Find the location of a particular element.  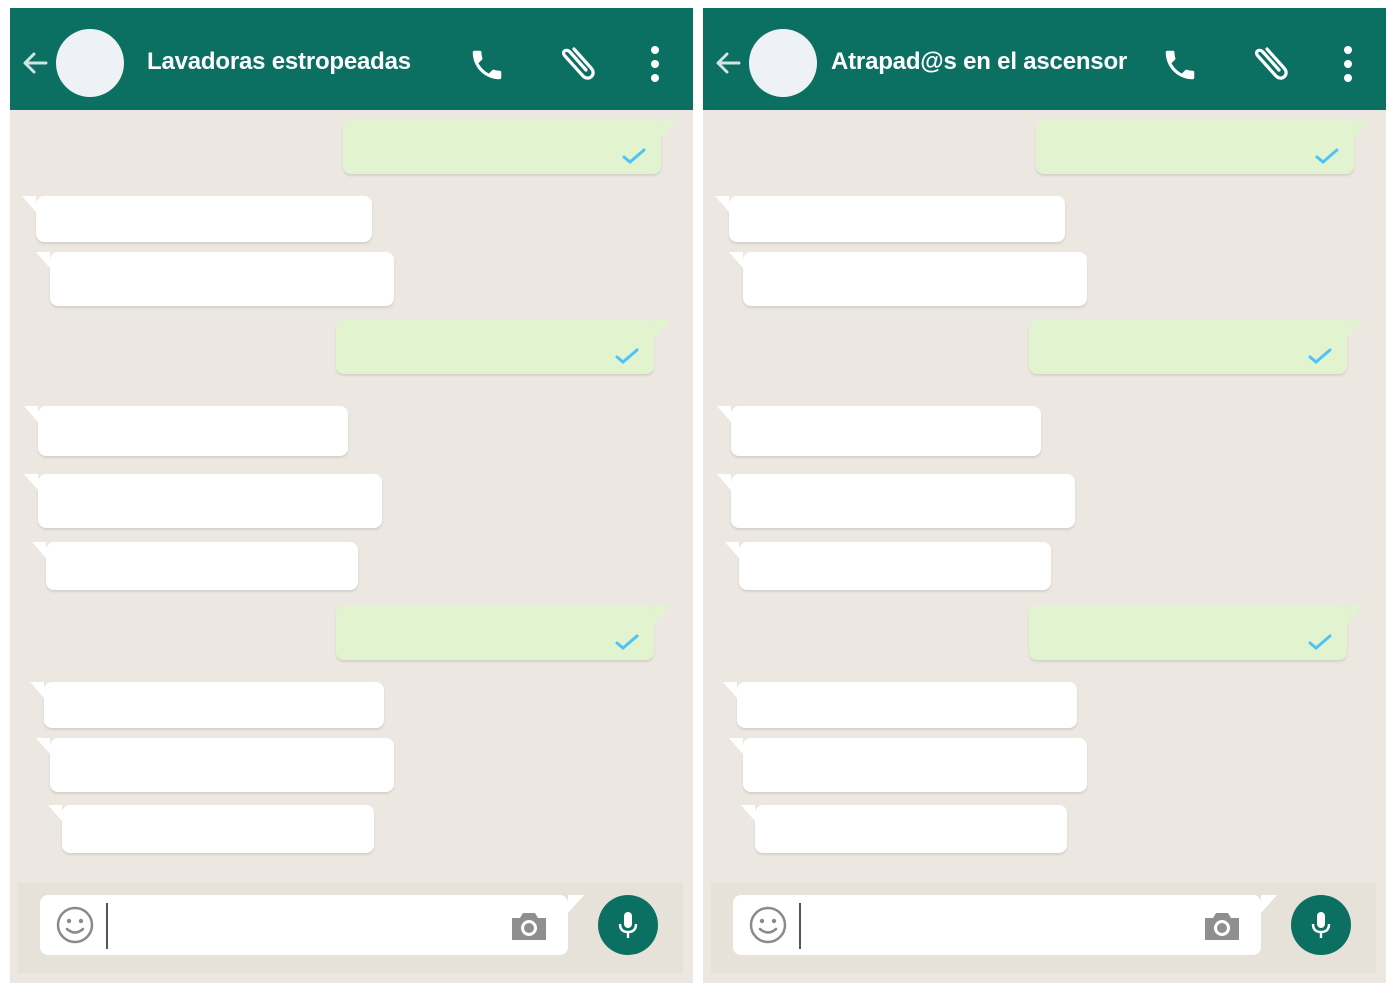

chat-header: Atrapad@s en el ascensor is located at coordinates (1044, 59).